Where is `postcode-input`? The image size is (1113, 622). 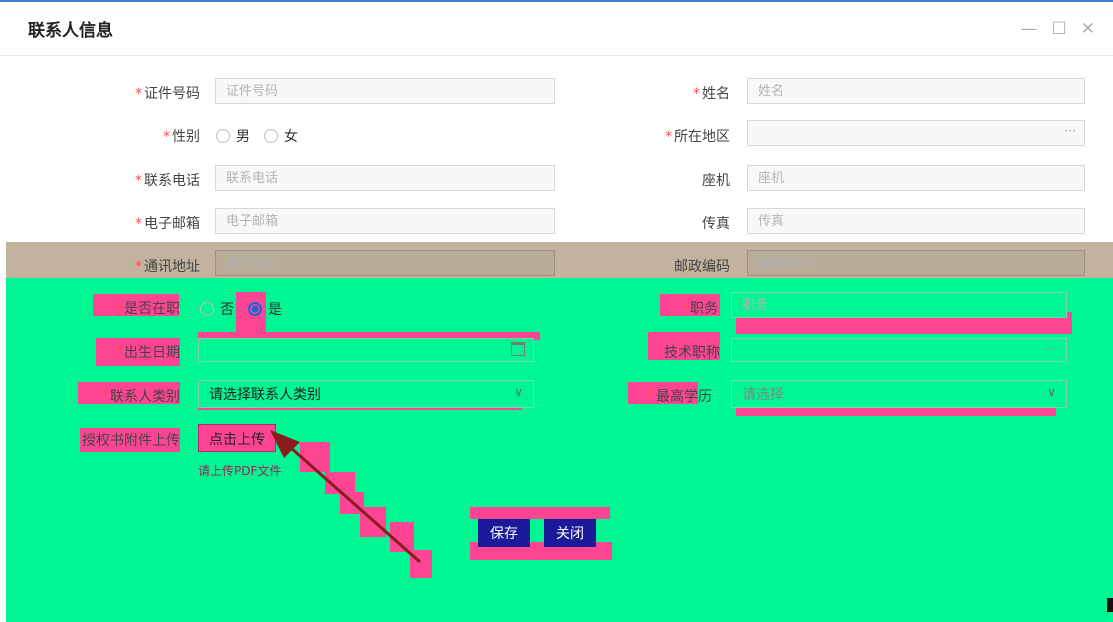
postcode-input is located at coordinates (916, 263).